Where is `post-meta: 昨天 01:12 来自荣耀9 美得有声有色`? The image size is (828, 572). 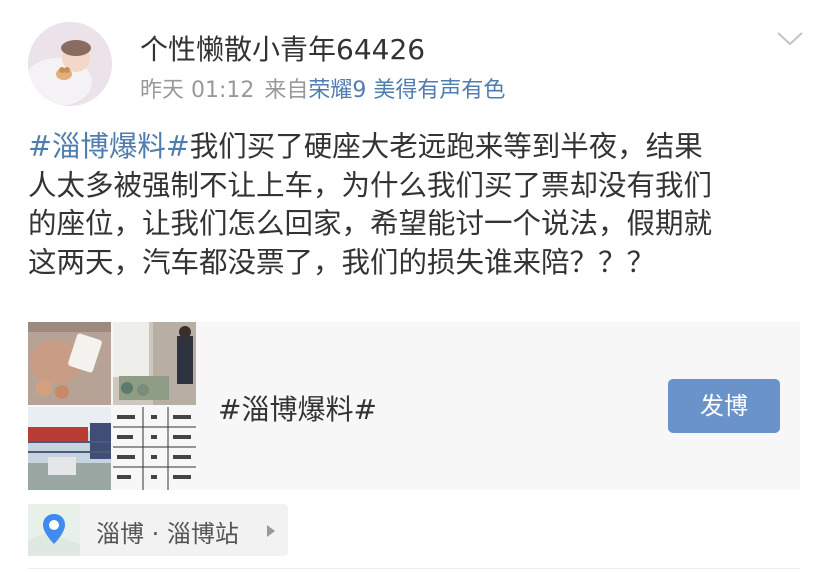
post-meta: 昨天 01:12 来自荣耀9 美得有声有色 is located at coordinates (322, 88).